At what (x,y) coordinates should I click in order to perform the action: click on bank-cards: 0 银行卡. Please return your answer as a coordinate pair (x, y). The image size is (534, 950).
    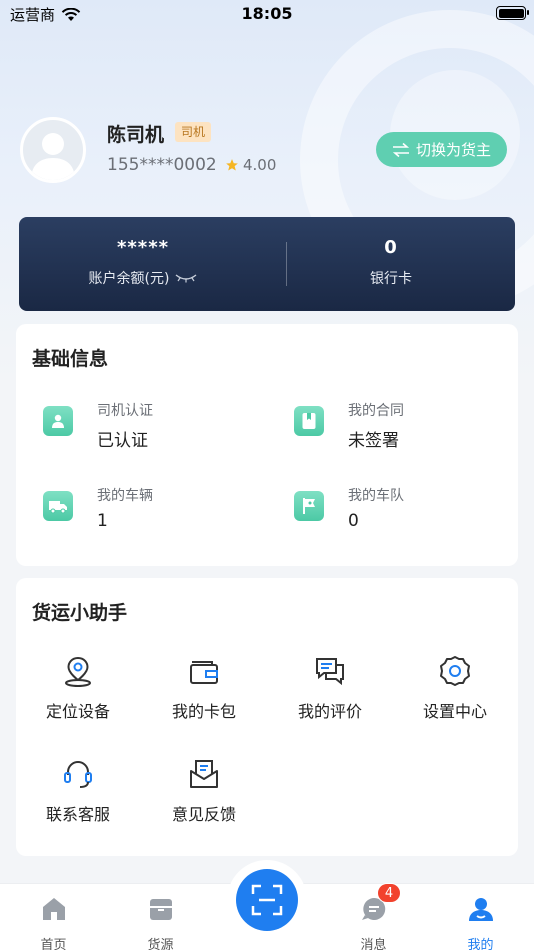
    Looking at the image, I should click on (391, 264).